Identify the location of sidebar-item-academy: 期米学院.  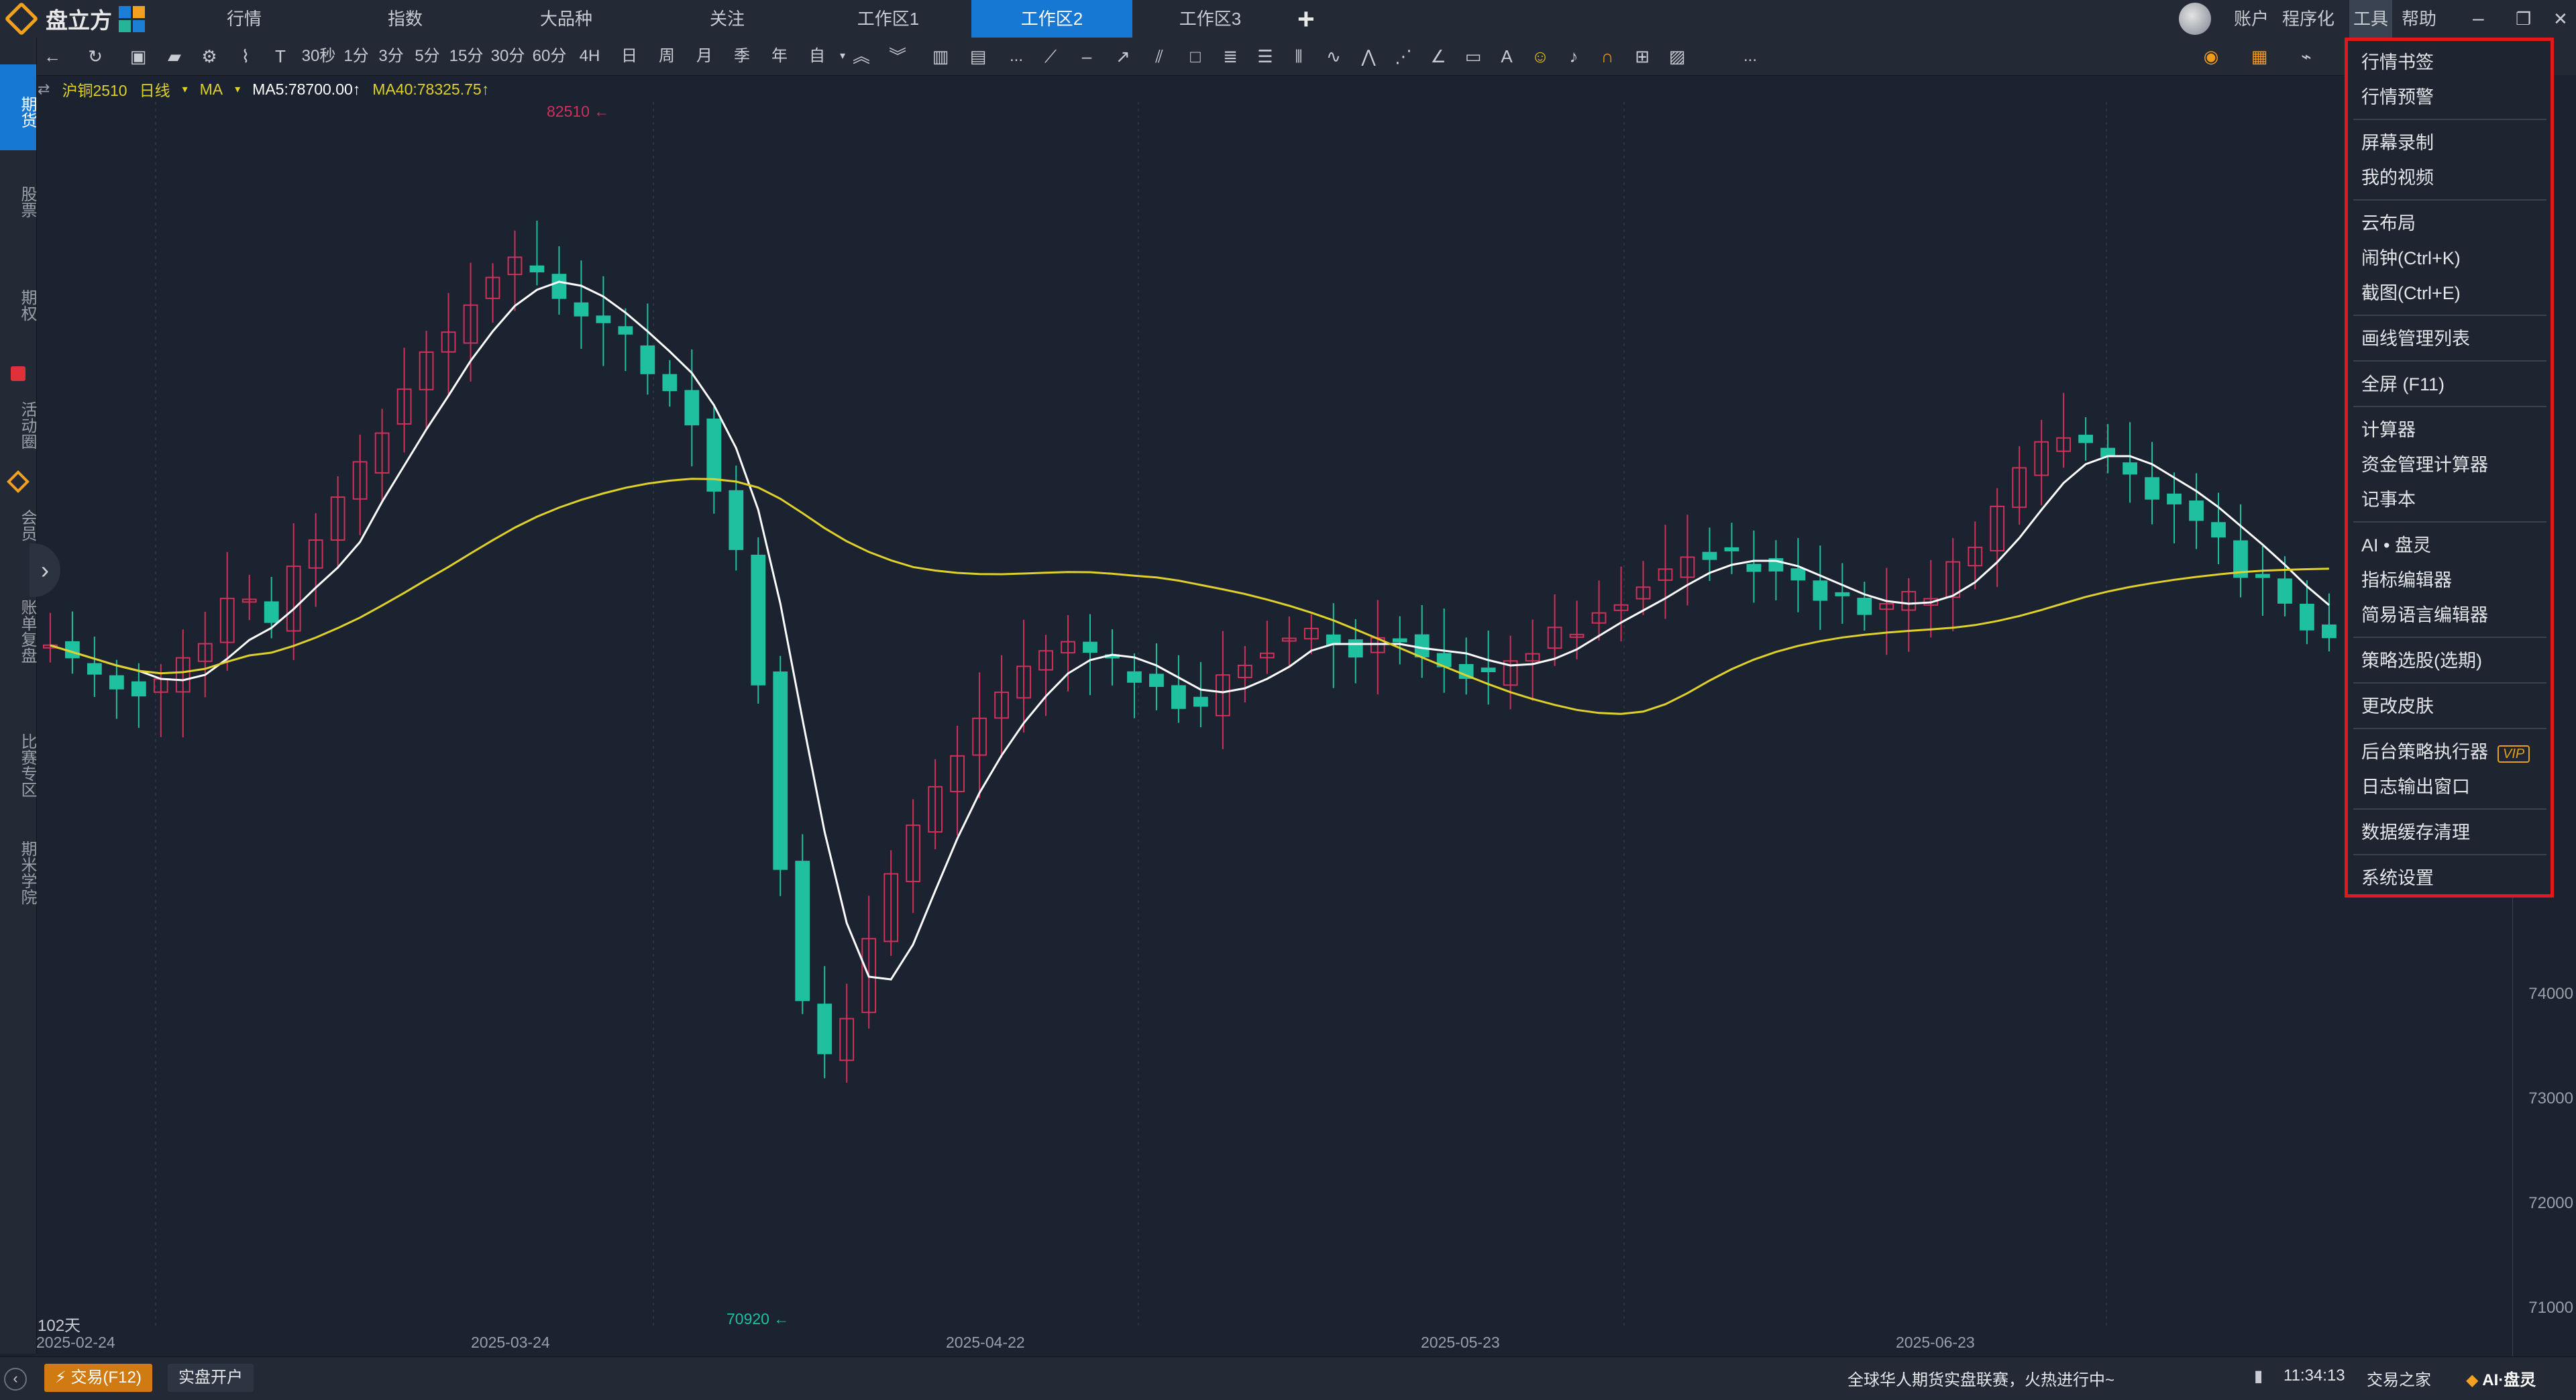
(18, 873).